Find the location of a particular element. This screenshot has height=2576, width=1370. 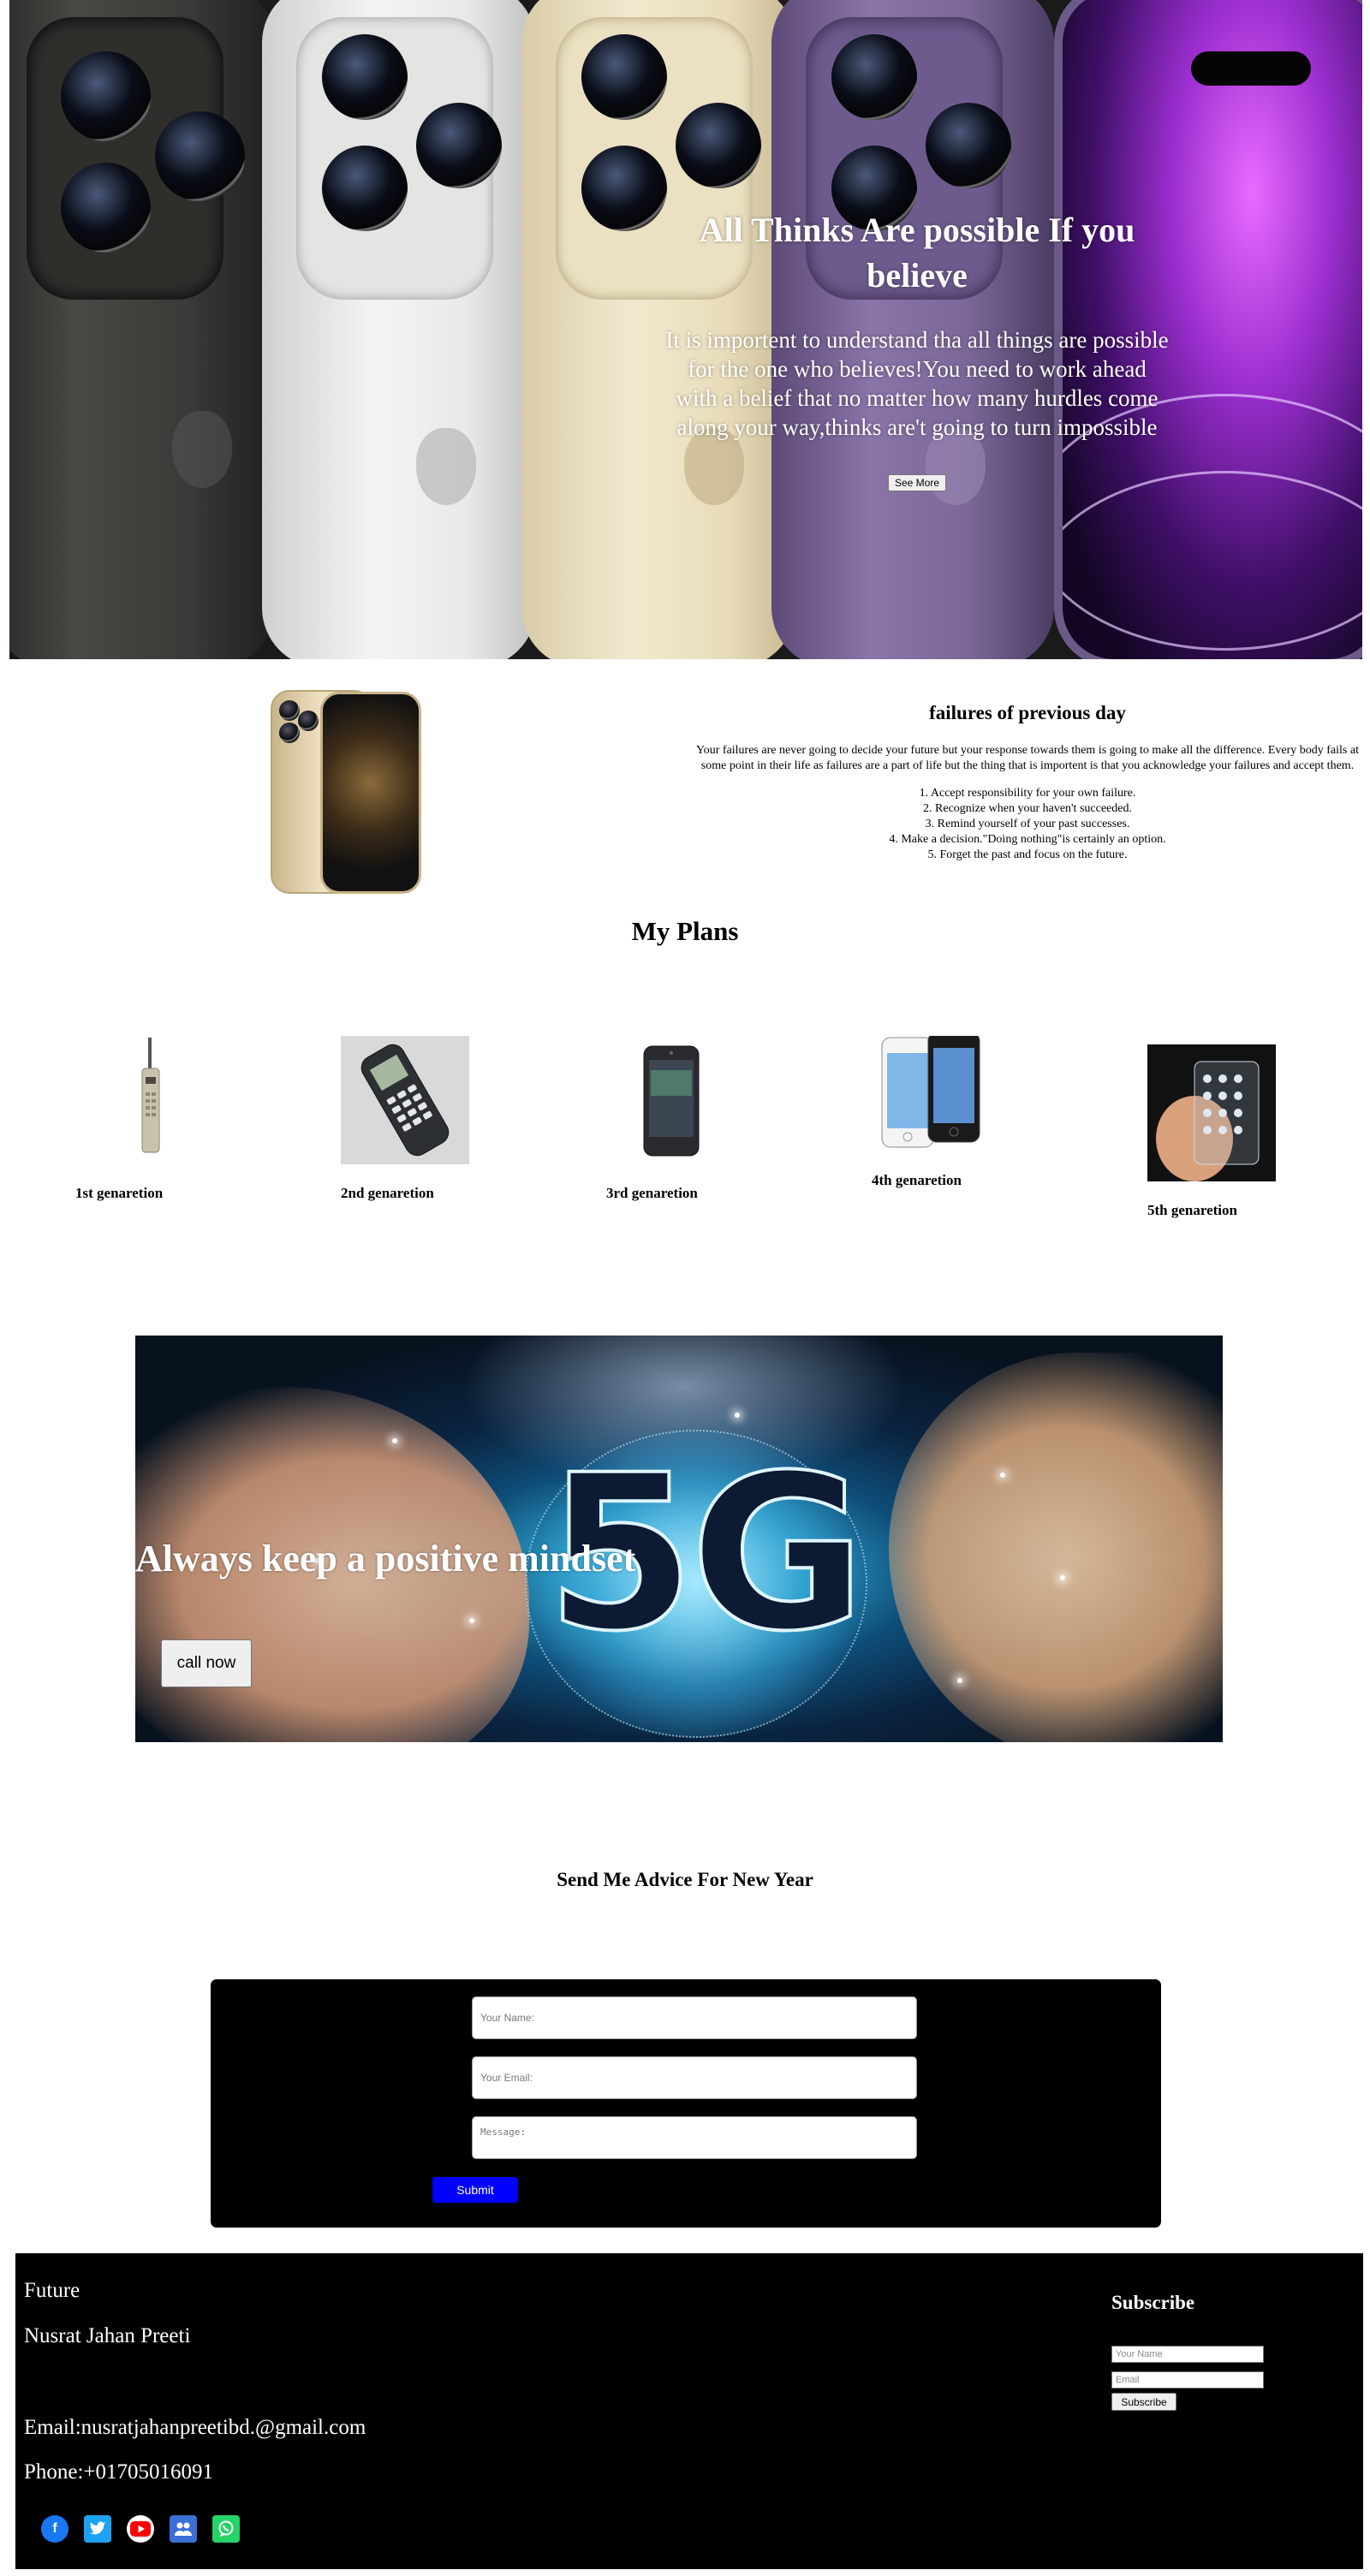

email-field: Your Email: is located at coordinates (694, 2077).